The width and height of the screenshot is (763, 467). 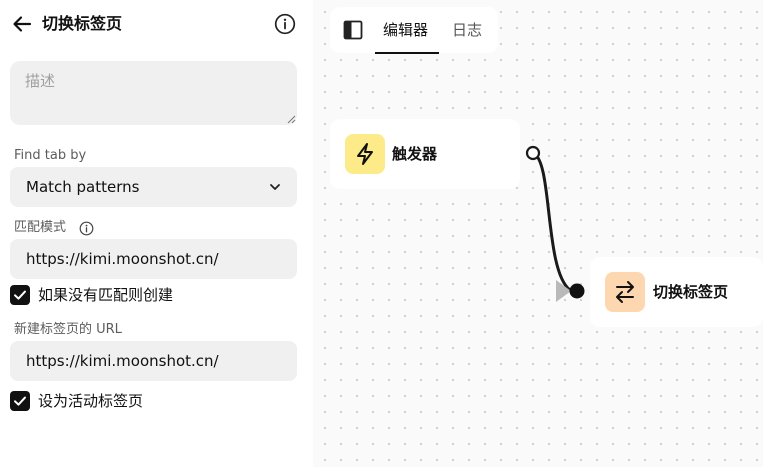 I want to click on pattern-info-icon, so click(x=86, y=228).